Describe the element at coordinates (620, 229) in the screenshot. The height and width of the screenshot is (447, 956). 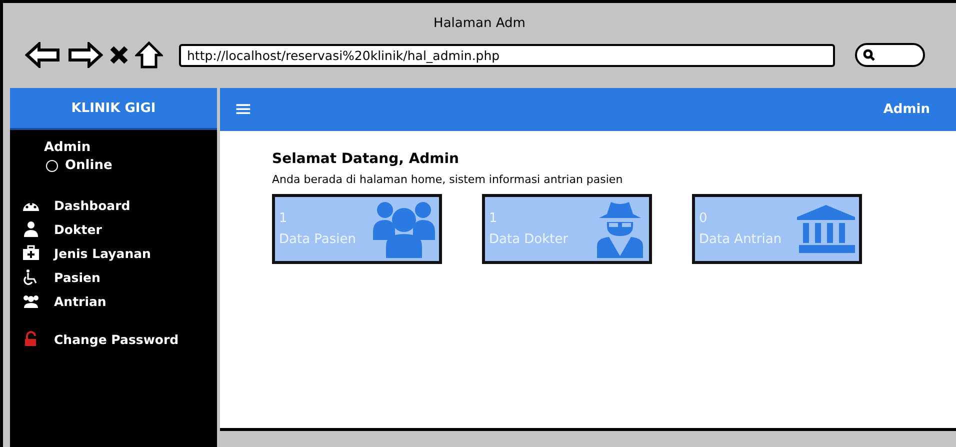
I see `spy-icon` at that location.